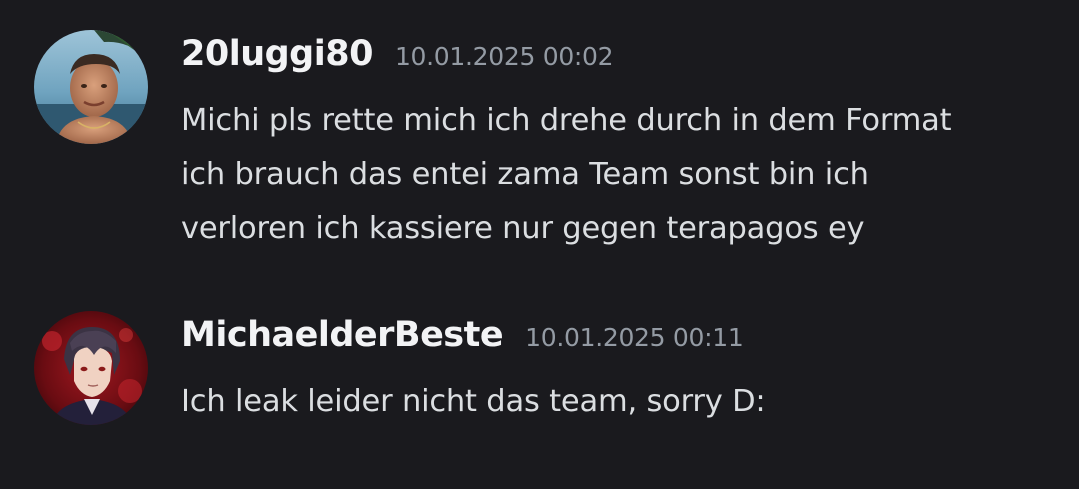  I want to click on beach-photo-avatar-icon, so click(91, 87).